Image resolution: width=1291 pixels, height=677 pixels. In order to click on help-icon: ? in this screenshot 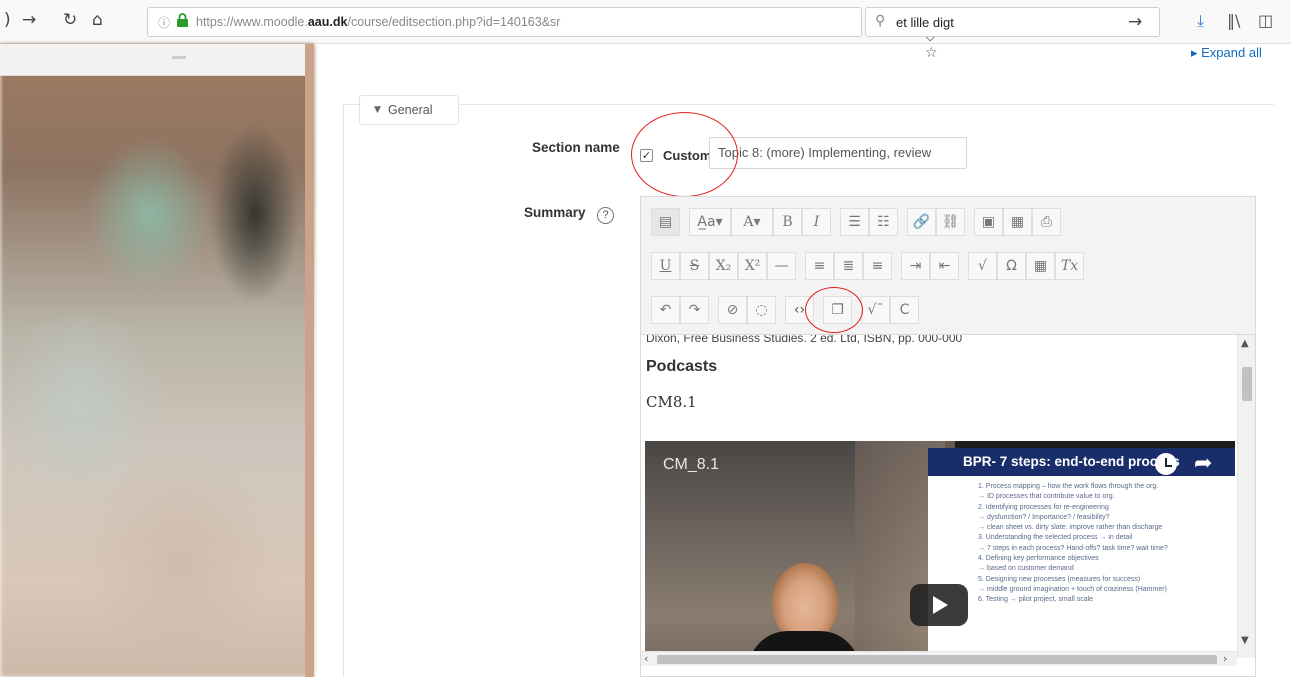, I will do `click(605, 215)`.